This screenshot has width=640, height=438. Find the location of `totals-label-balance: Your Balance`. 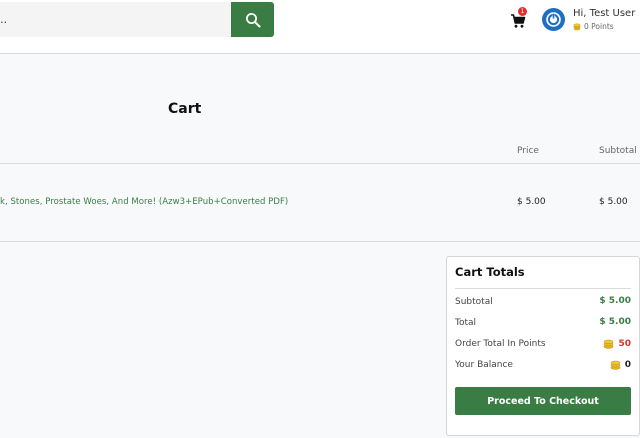

totals-label-balance: Your Balance is located at coordinates (484, 365).